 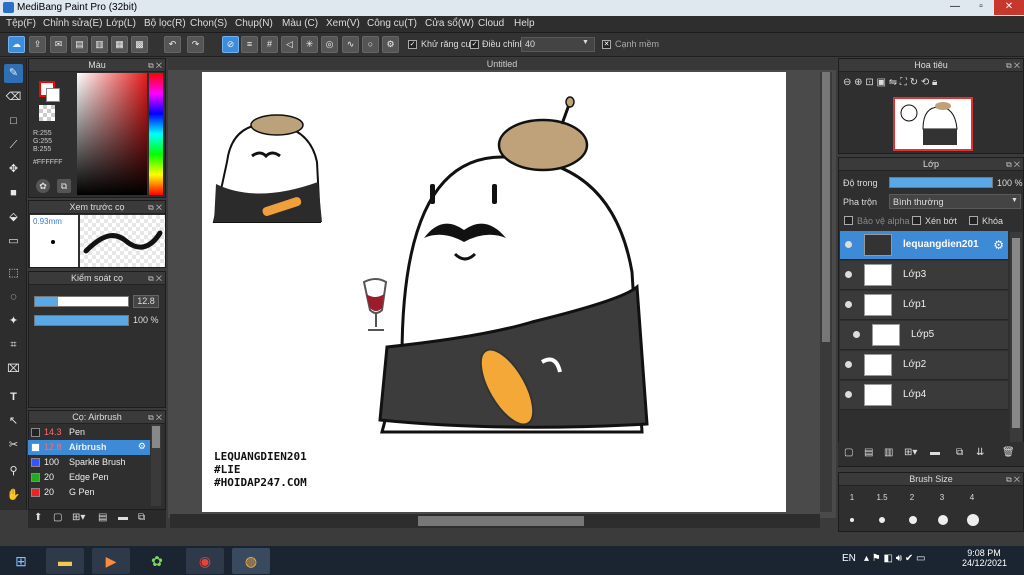 I want to click on circle-snap-icon: ◎, so click(x=329, y=44).